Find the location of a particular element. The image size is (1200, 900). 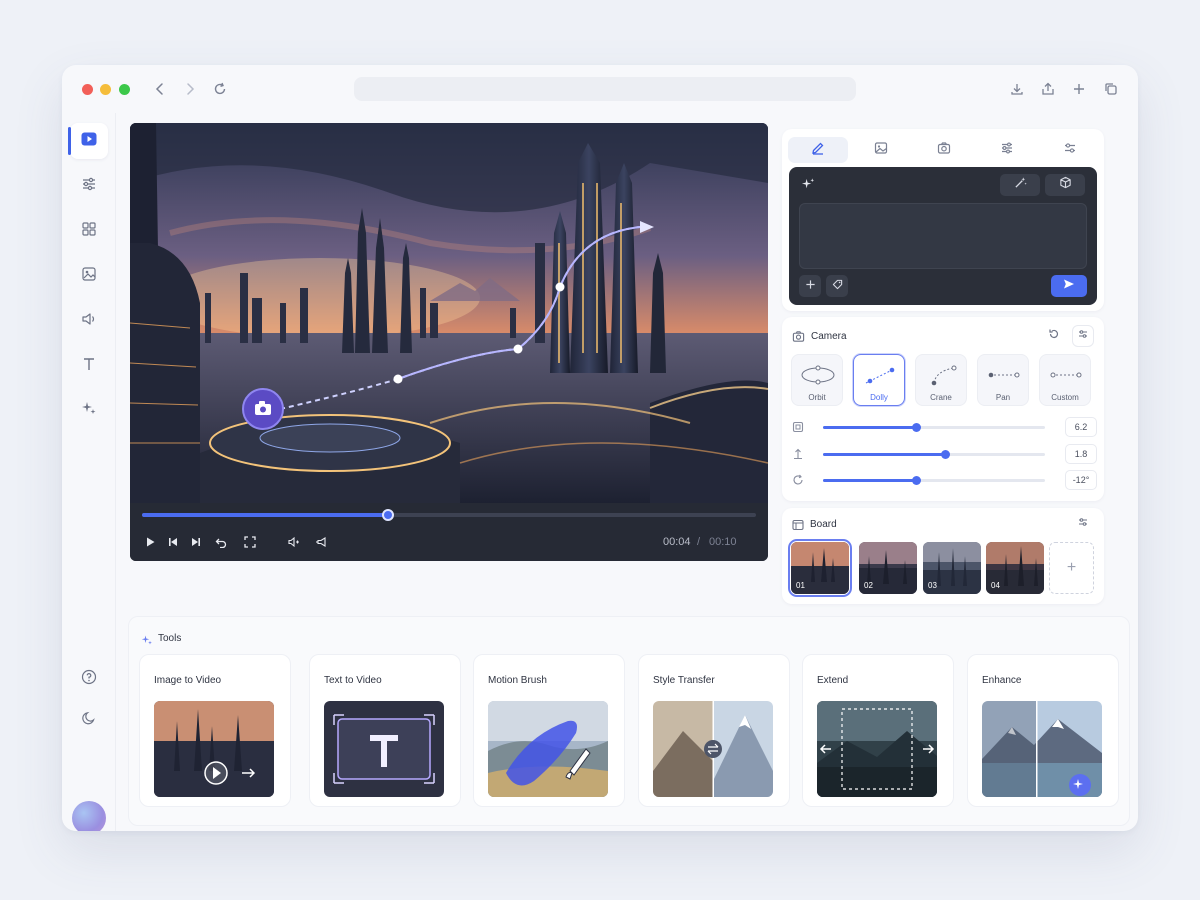

board-frame: 03 is located at coordinates (952, 568).